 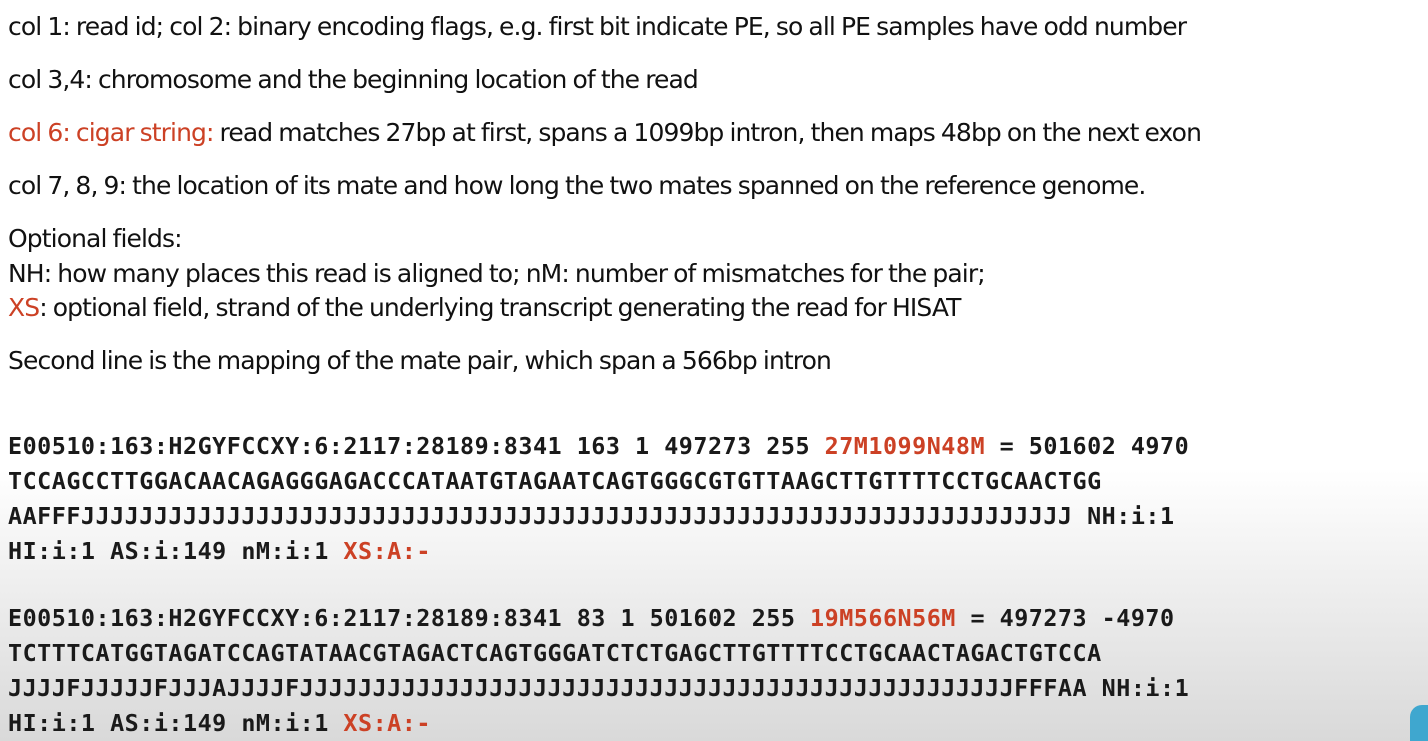 I want to click on xs-label: XS, so click(x=24, y=307).